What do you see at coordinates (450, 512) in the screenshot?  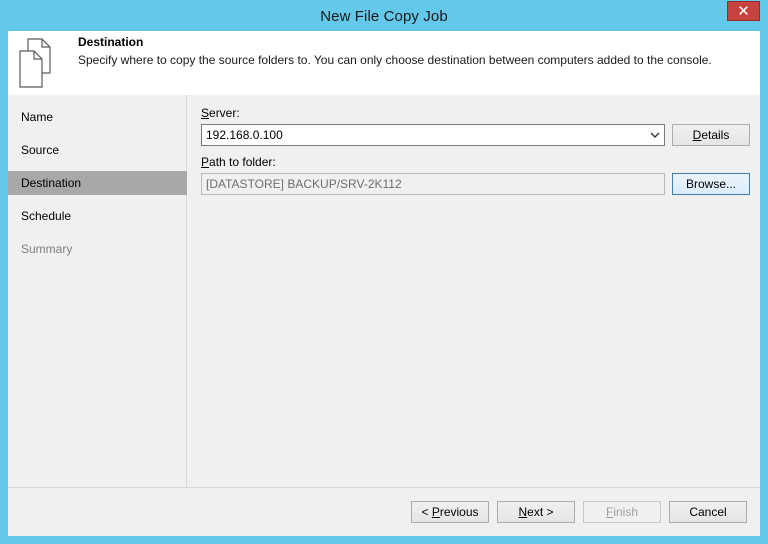 I see `previous-button: < Previous` at bounding box center [450, 512].